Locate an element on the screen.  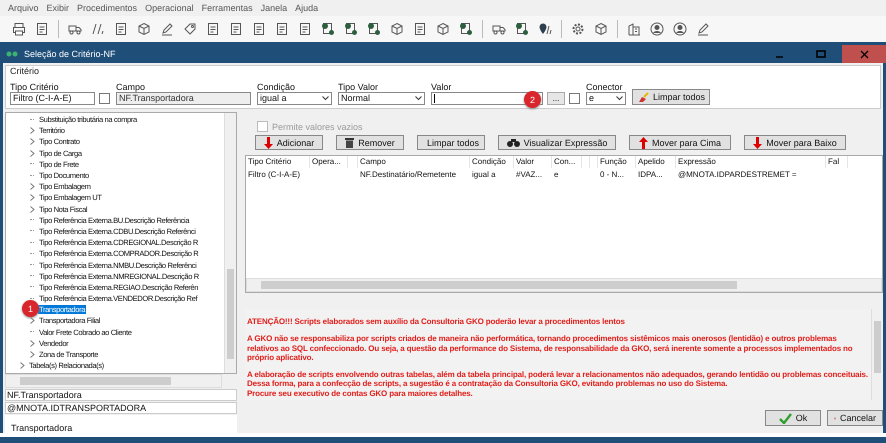
checkbox-label: Permite valores vazios is located at coordinates (317, 127).